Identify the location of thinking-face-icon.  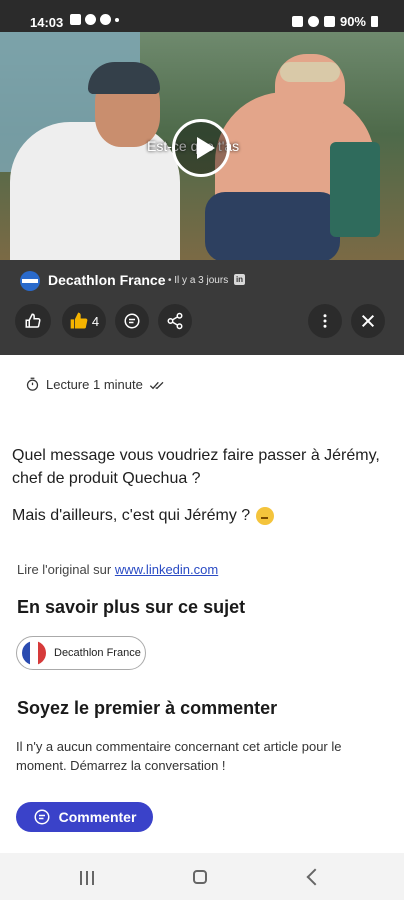
(265, 516).